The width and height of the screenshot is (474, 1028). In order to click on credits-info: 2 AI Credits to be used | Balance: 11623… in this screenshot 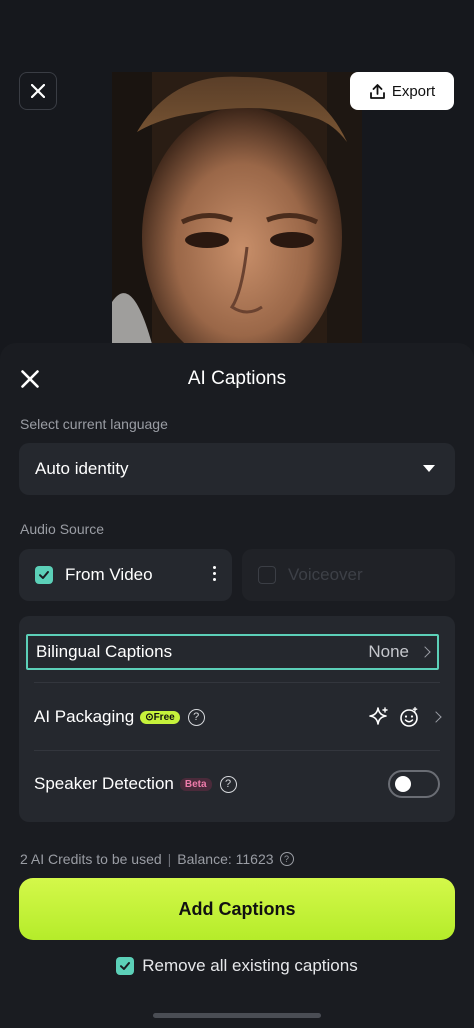, I will do `click(157, 859)`.